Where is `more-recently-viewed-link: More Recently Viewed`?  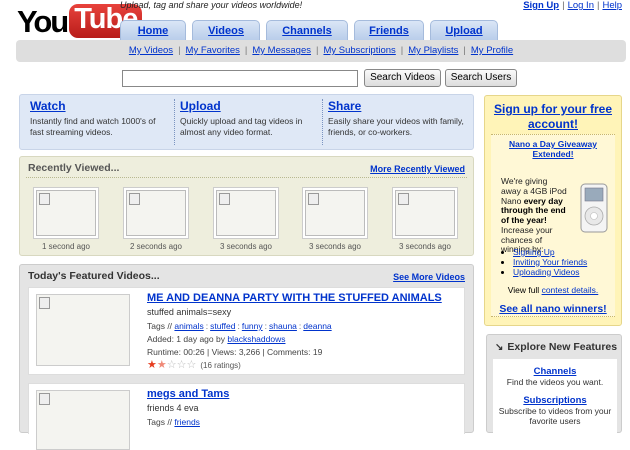 more-recently-viewed-link: More Recently Viewed is located at coordinates (417, 169).